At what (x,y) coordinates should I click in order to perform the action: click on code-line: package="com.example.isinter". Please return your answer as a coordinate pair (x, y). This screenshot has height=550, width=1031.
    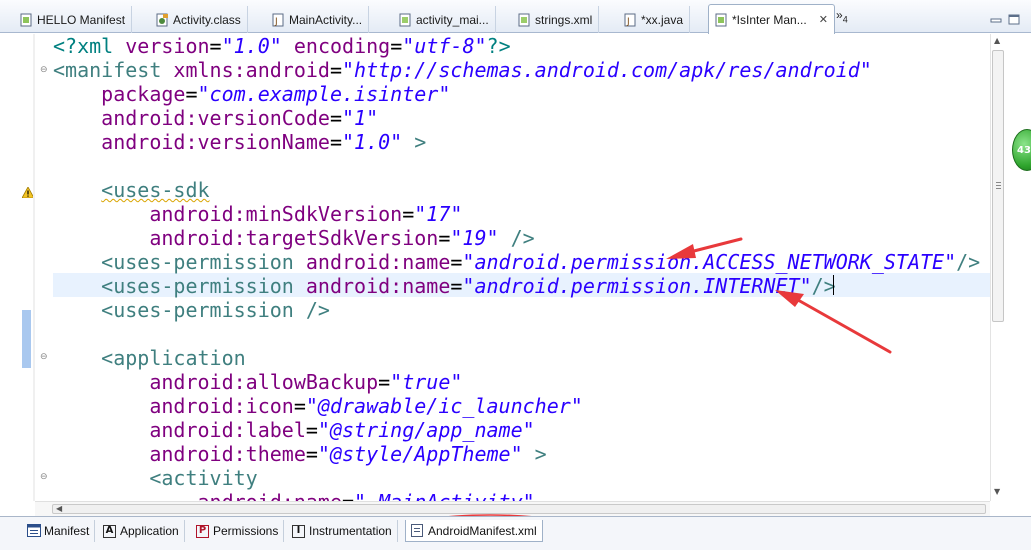
    Looking at the image, I should click on (251, 94).